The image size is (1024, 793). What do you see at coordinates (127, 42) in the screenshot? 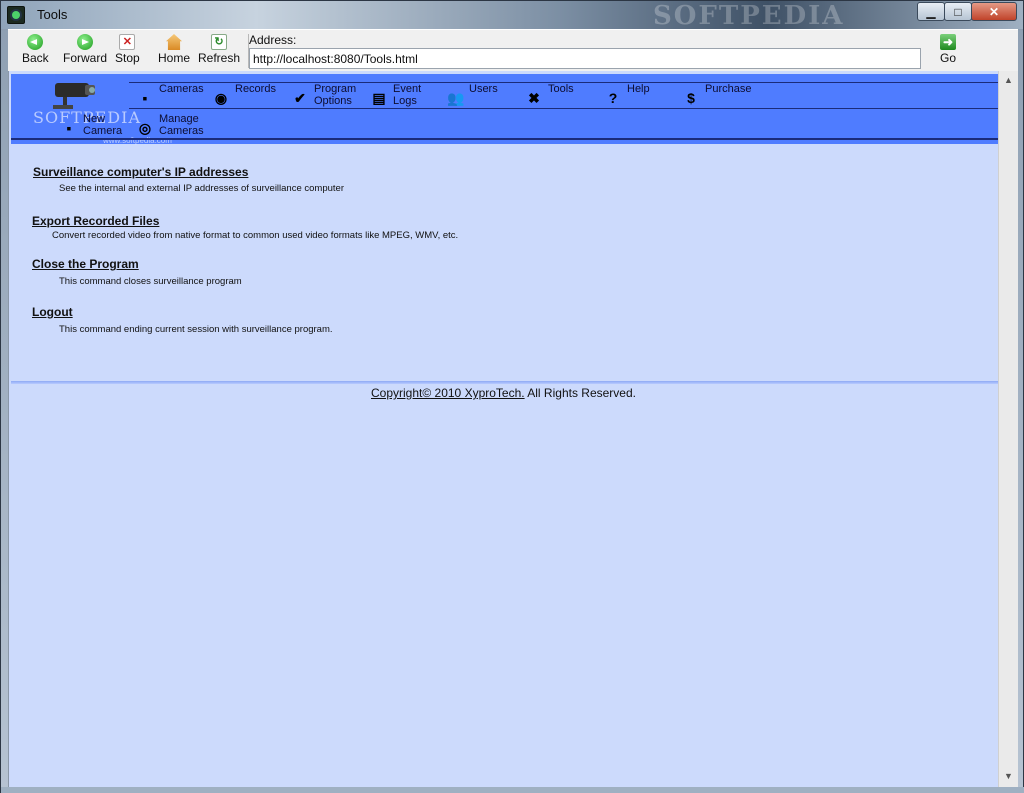
I see `stop-icon: ✕` at bounding box center [127, 42].